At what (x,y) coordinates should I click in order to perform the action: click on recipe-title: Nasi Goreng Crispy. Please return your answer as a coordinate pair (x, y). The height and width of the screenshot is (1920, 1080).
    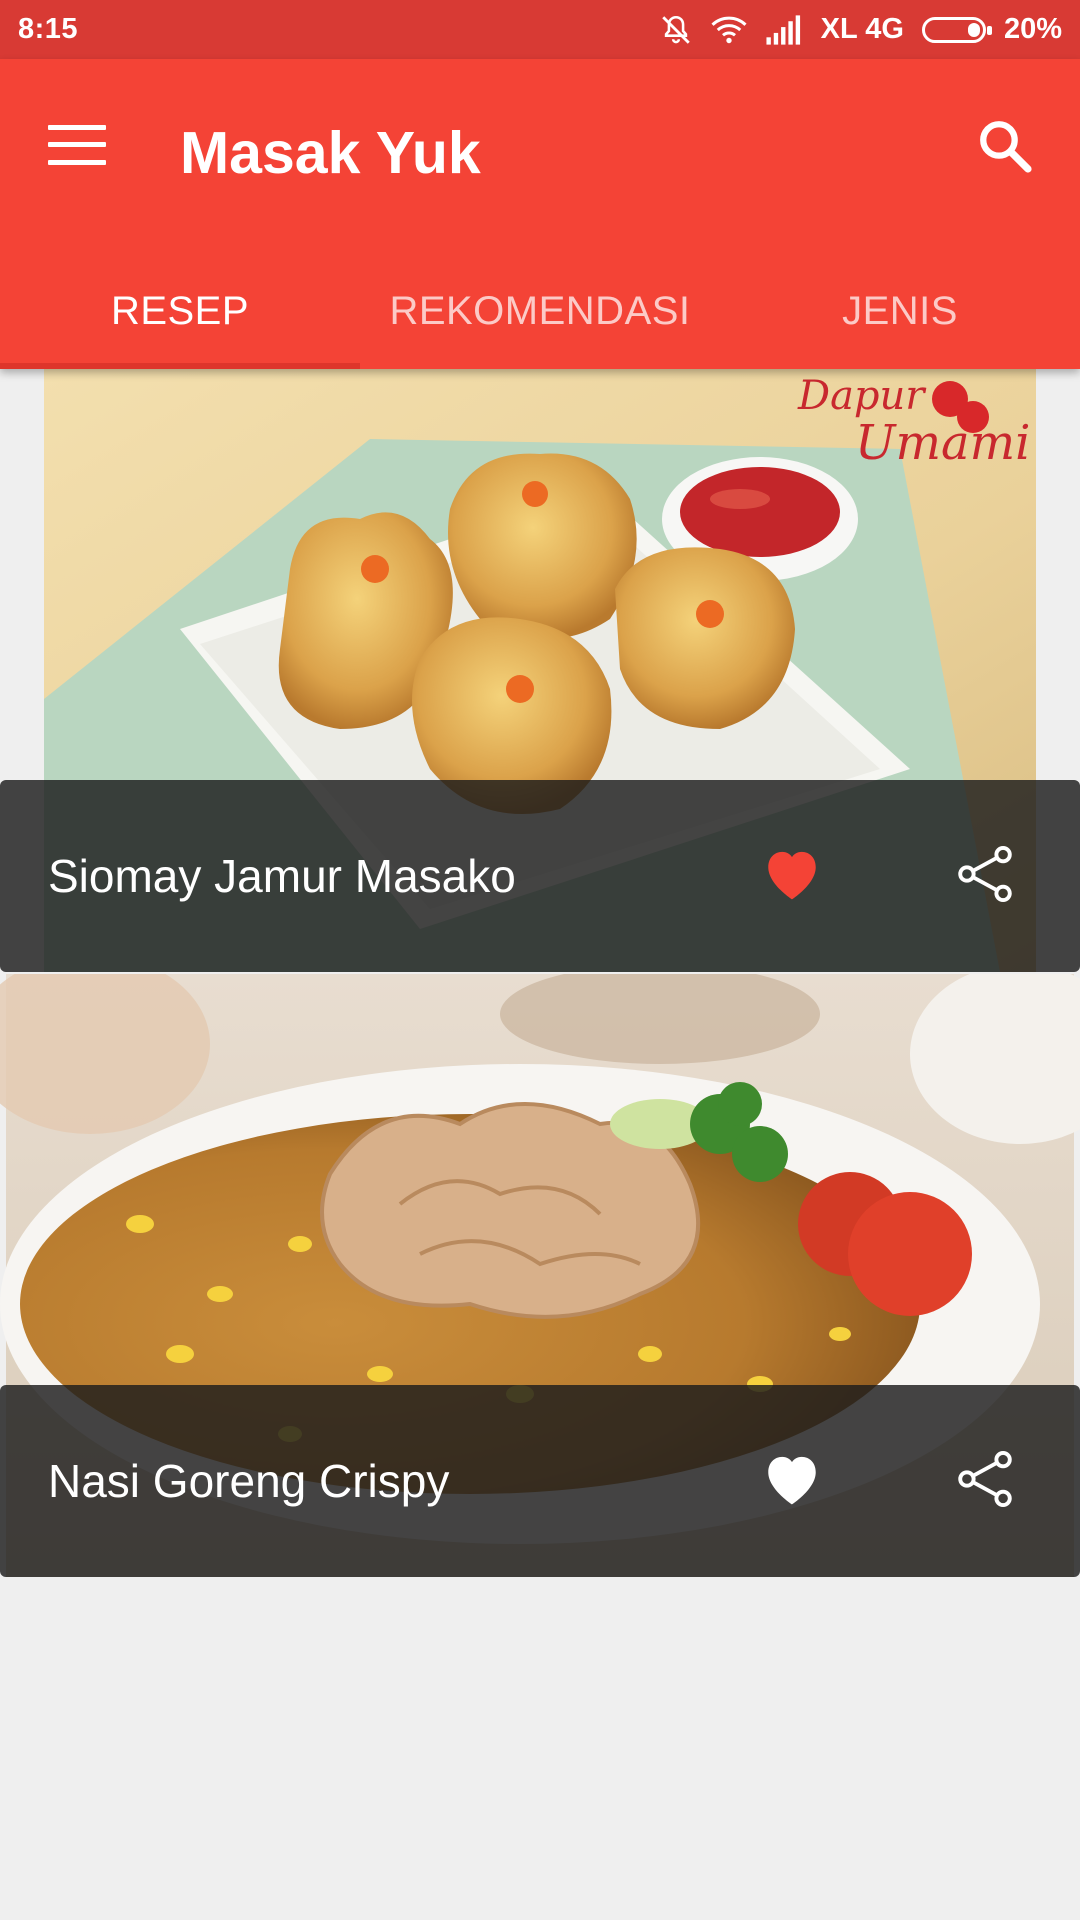
    Looking at the image, I should click on (248, 1481).